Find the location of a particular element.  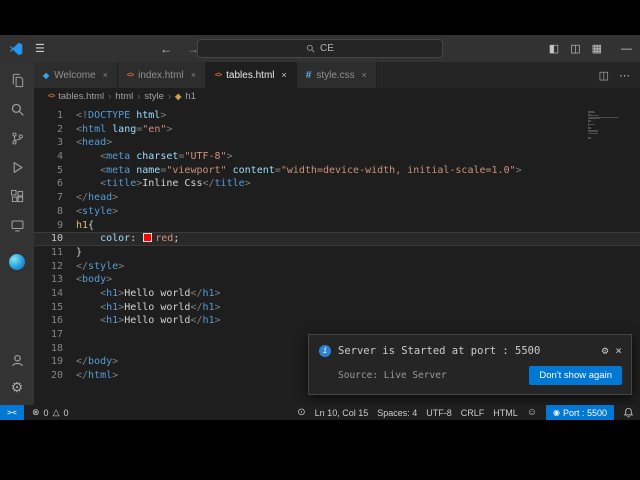

command-center-search: CE is located at coordinates (320, 48).